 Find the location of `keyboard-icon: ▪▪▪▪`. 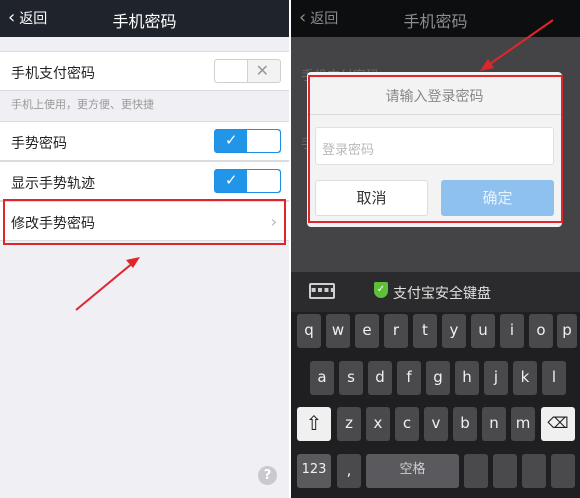

keyboard-icon: ▪▪▪▪ is located at coordinates (322, 291).